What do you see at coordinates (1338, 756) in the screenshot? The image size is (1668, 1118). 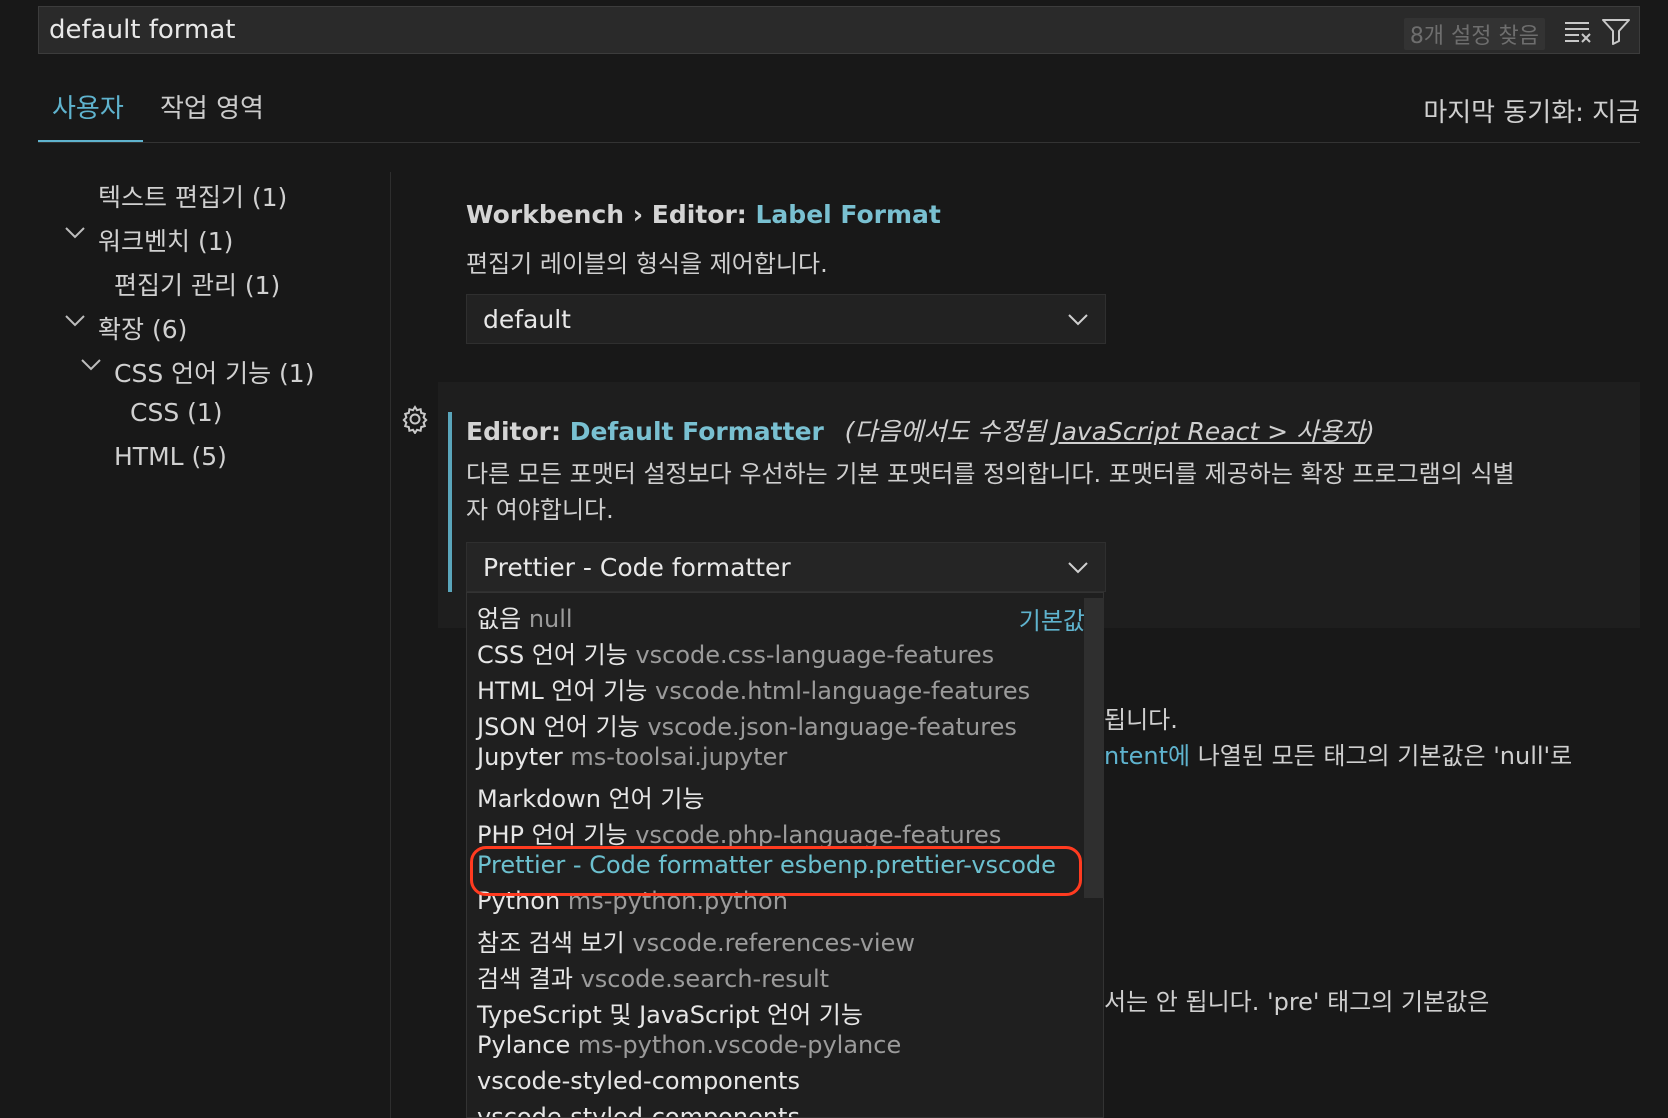 I see `obscured-setting-text: ntent에 나열된 모든 태그의 기본값은 'null'로` at bounding box center [1338, 756].